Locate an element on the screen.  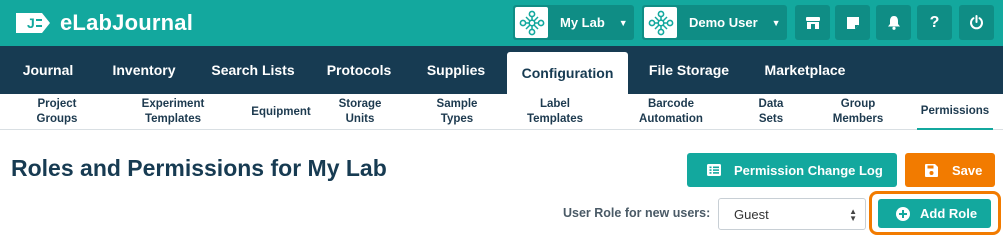
store-icon is located at coordinates (812, 22).